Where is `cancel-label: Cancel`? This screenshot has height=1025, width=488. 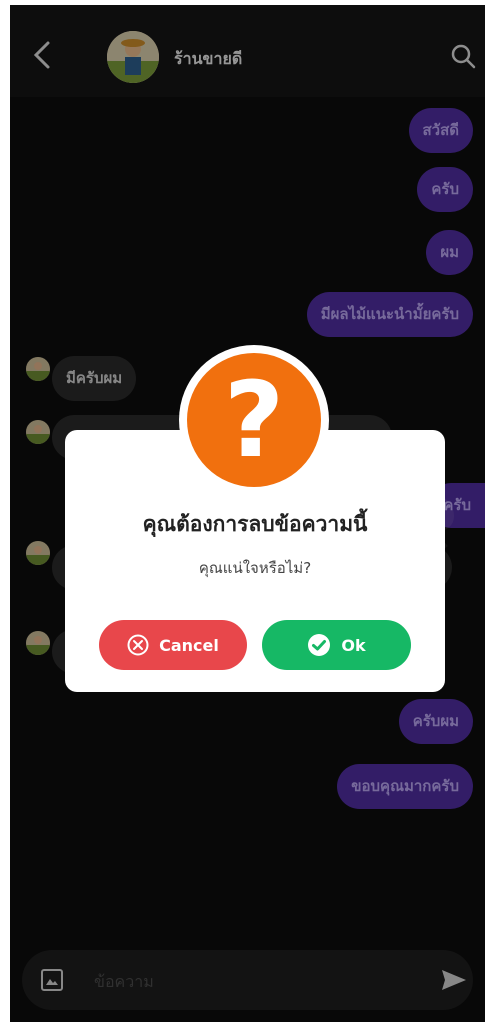
cancel-label: Cancel is located at coordinates (189, 645).